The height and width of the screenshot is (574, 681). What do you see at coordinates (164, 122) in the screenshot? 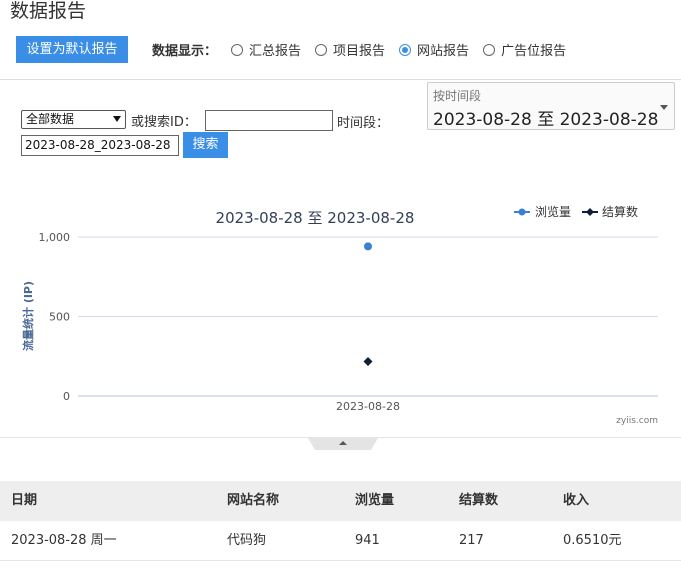
I see `search-id-label: 或搜索ID：` at bounding box center [164, 122].